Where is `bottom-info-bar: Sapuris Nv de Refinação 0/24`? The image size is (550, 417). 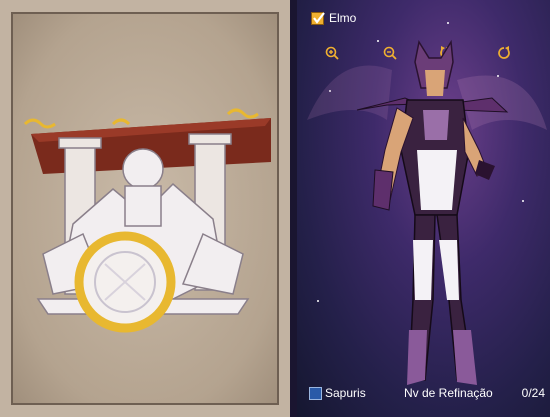
bottom-info-bar: Sapuris Nv de Refinação 0/24 is located at coordinates (427, 395).